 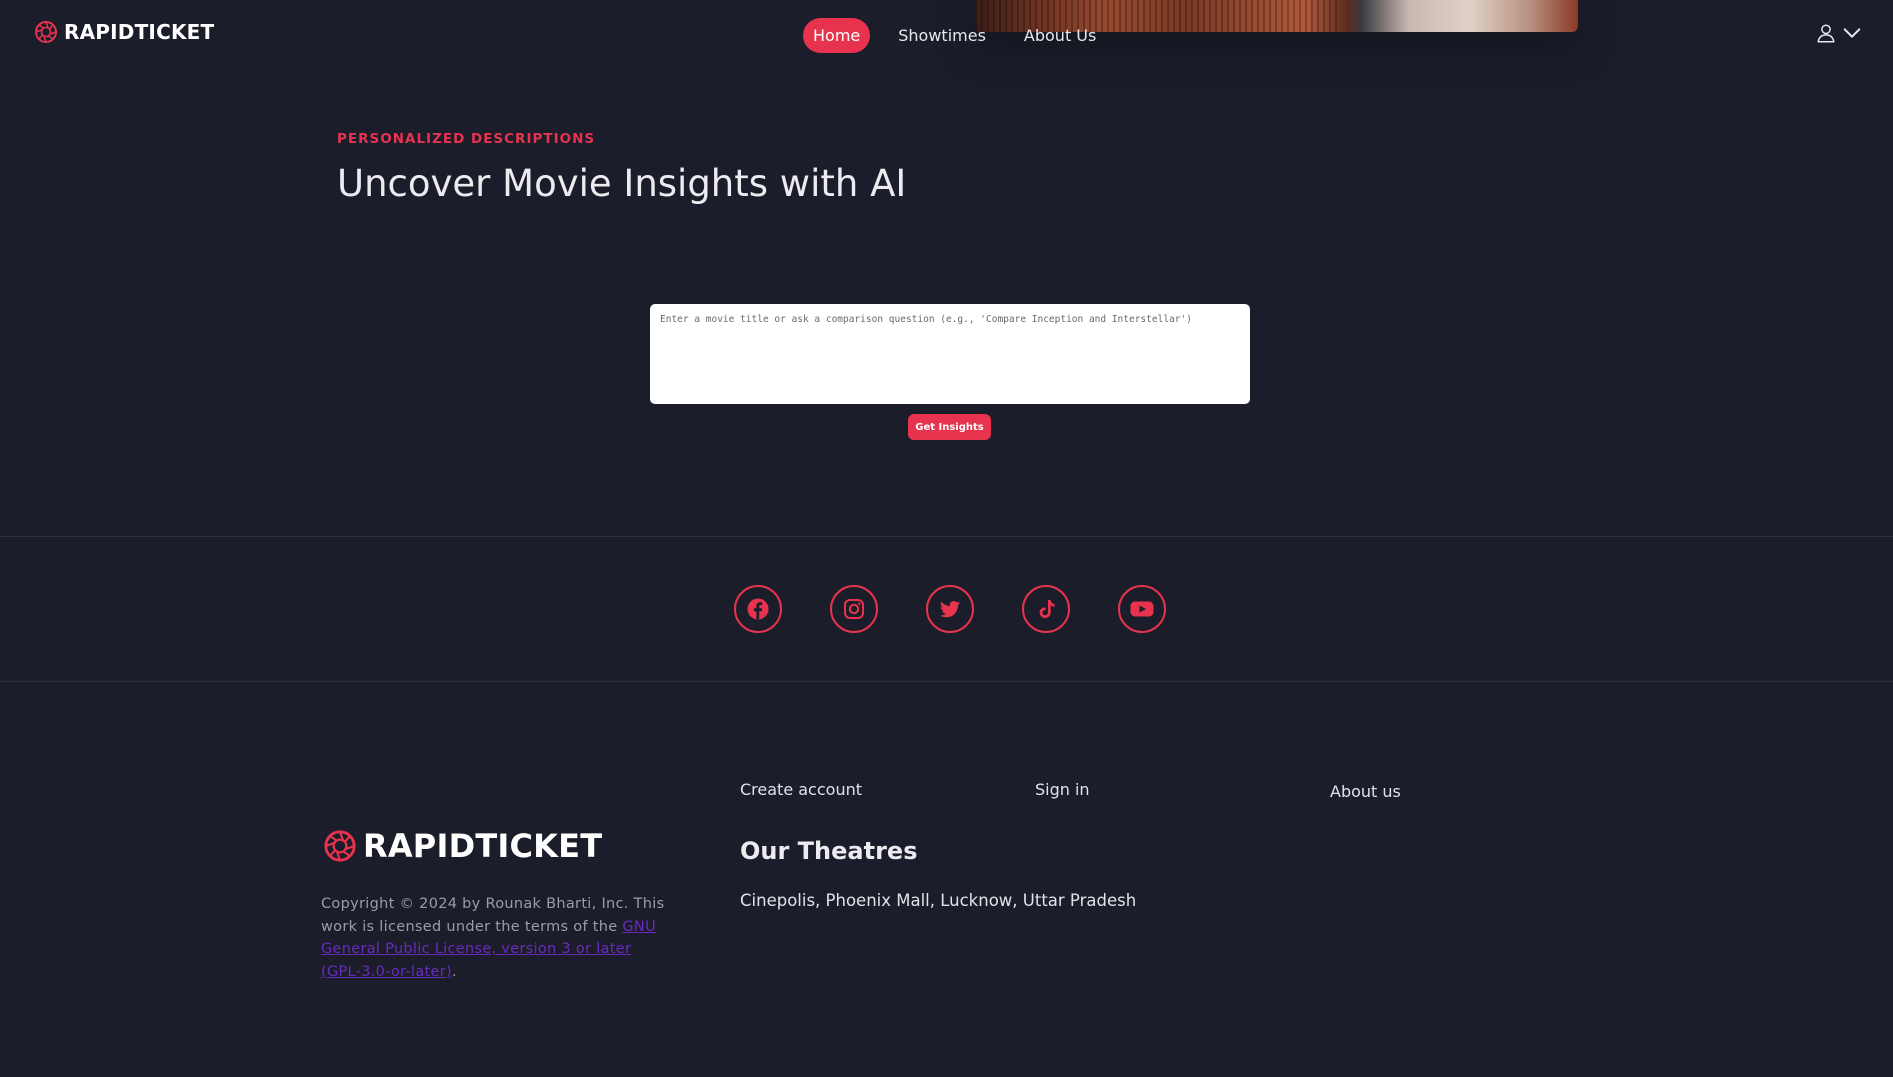 I want to click on tiktok-icon, so click(x=1047, y=609).